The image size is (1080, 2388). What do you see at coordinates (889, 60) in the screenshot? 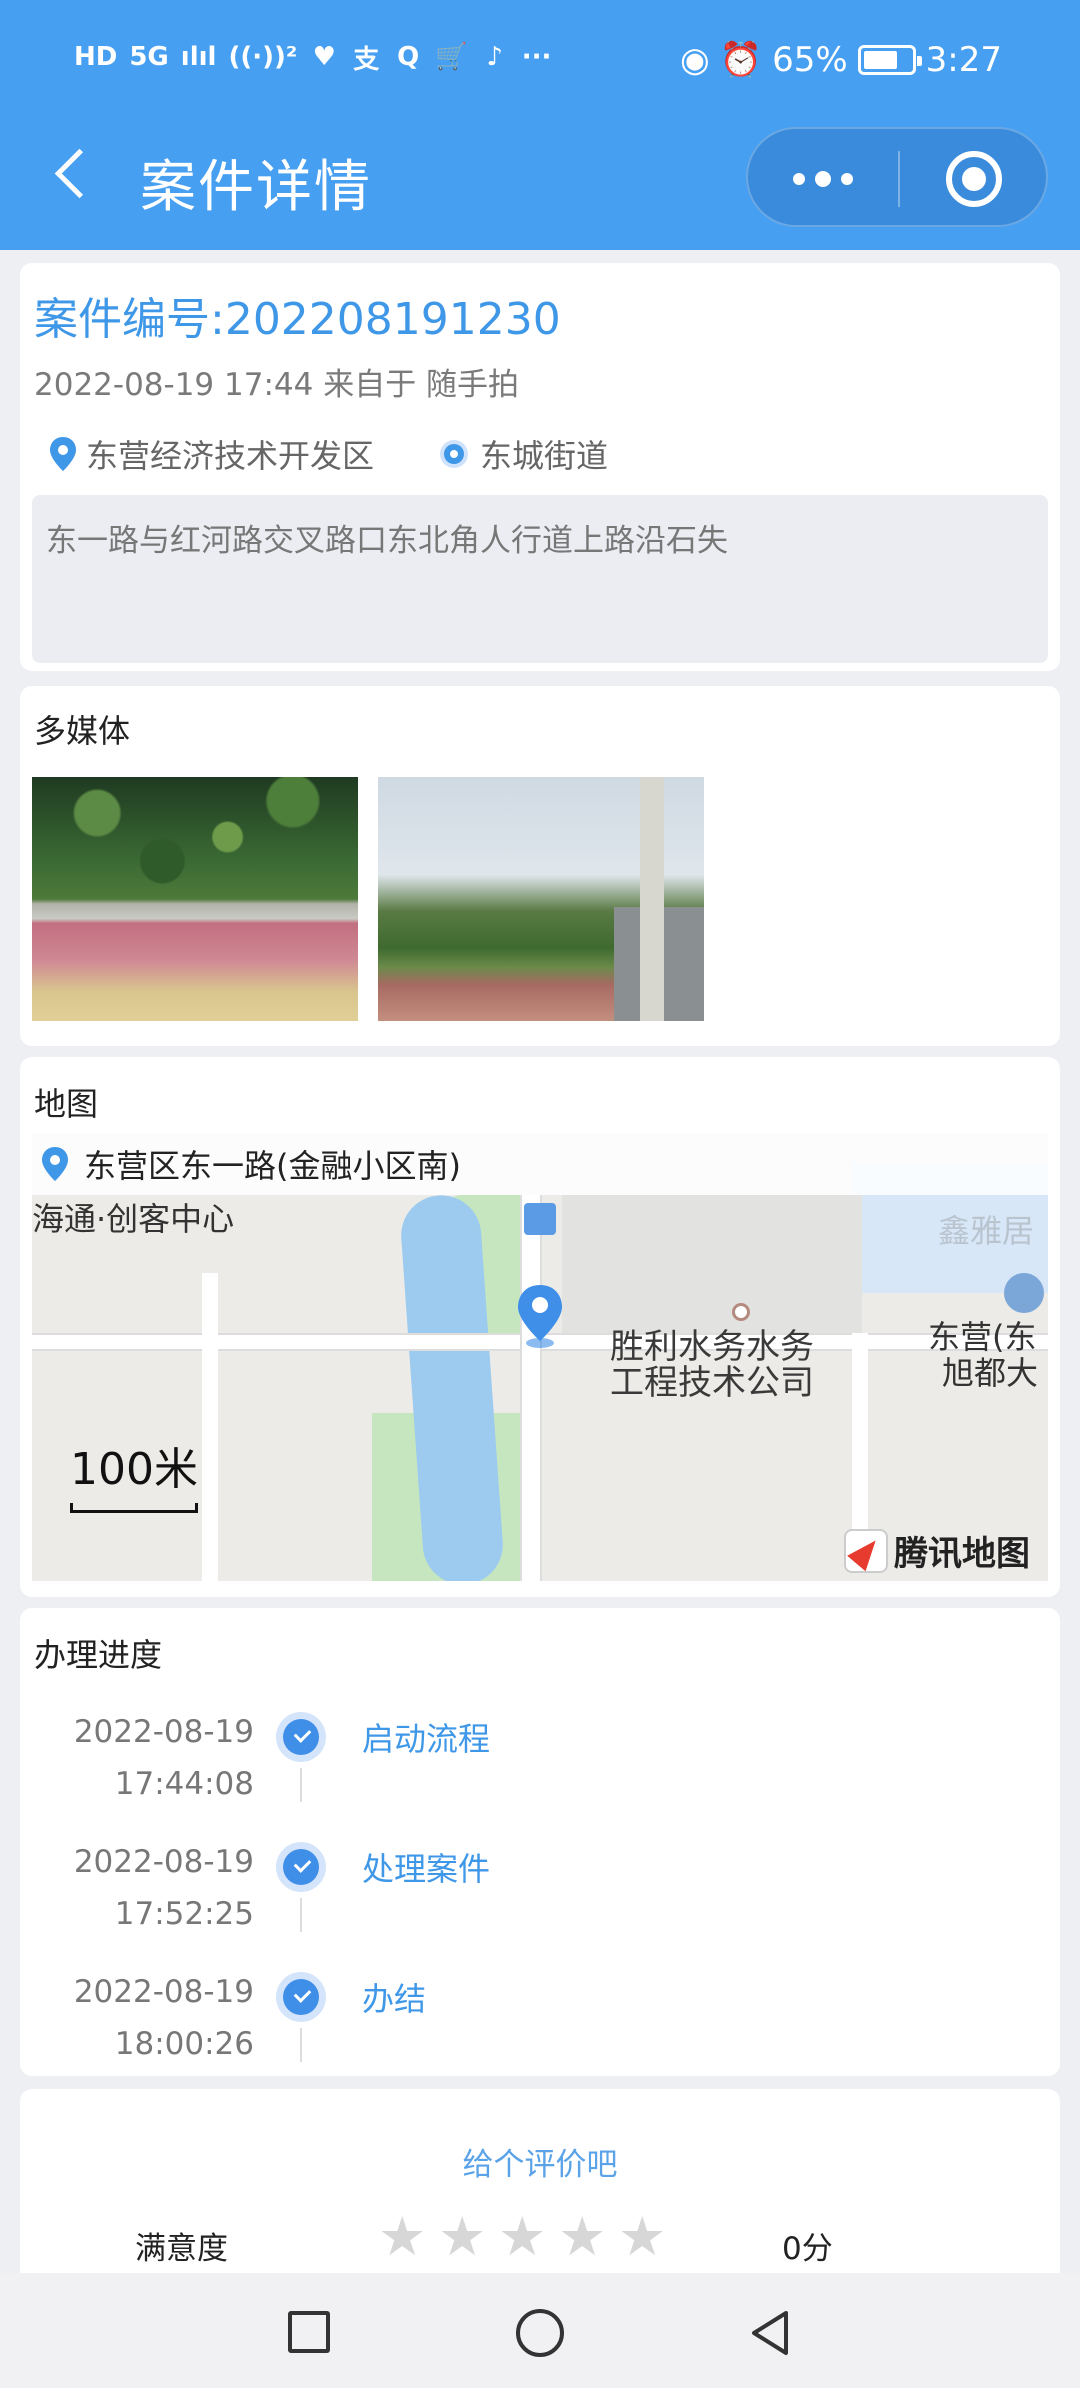
I see `battery-icon` at bounding box center [889, 60].